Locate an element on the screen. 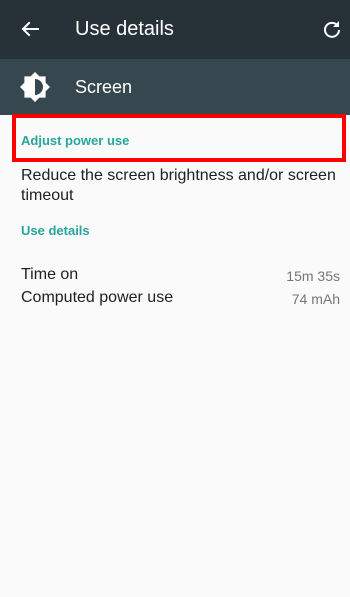 This screenshot has height=597, width=350. refresh-icon is located at coordinates (332, 29).